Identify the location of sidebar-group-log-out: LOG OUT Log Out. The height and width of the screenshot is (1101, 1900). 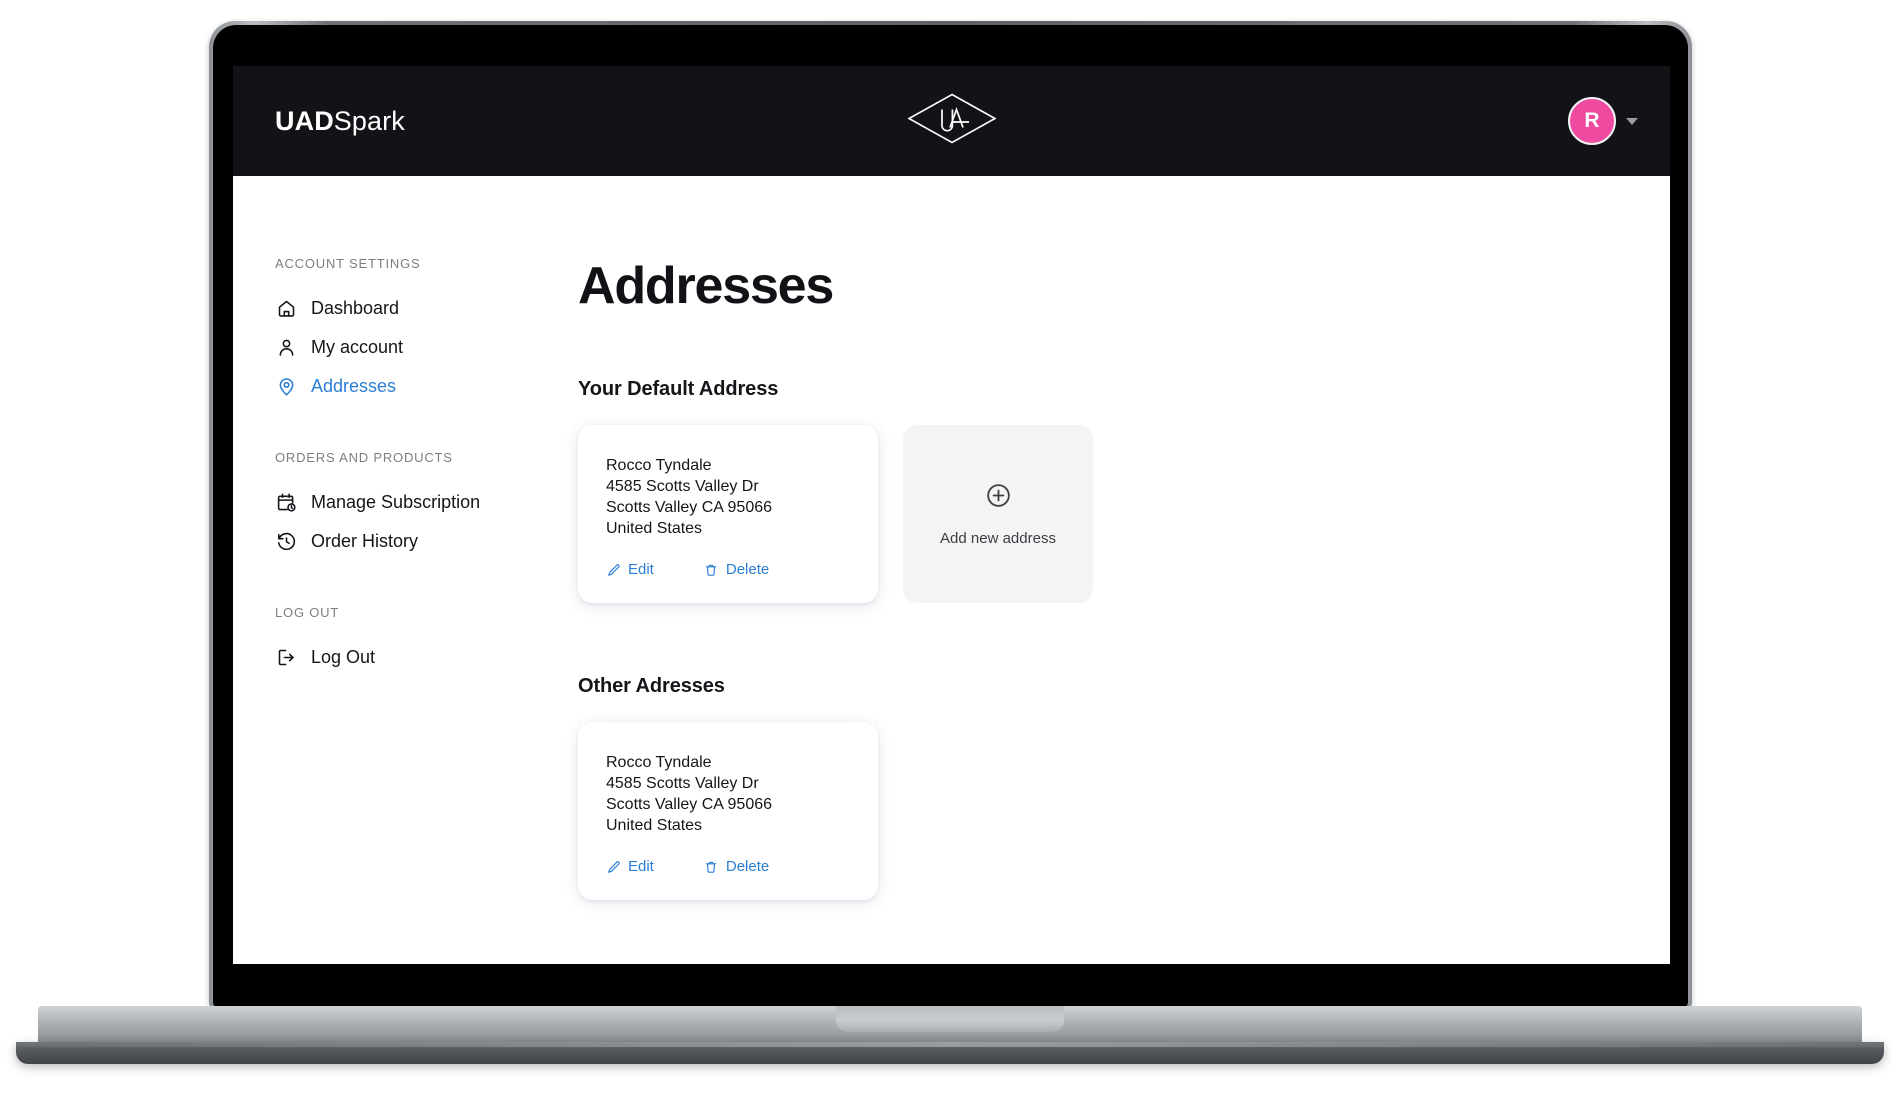
(399, 641).